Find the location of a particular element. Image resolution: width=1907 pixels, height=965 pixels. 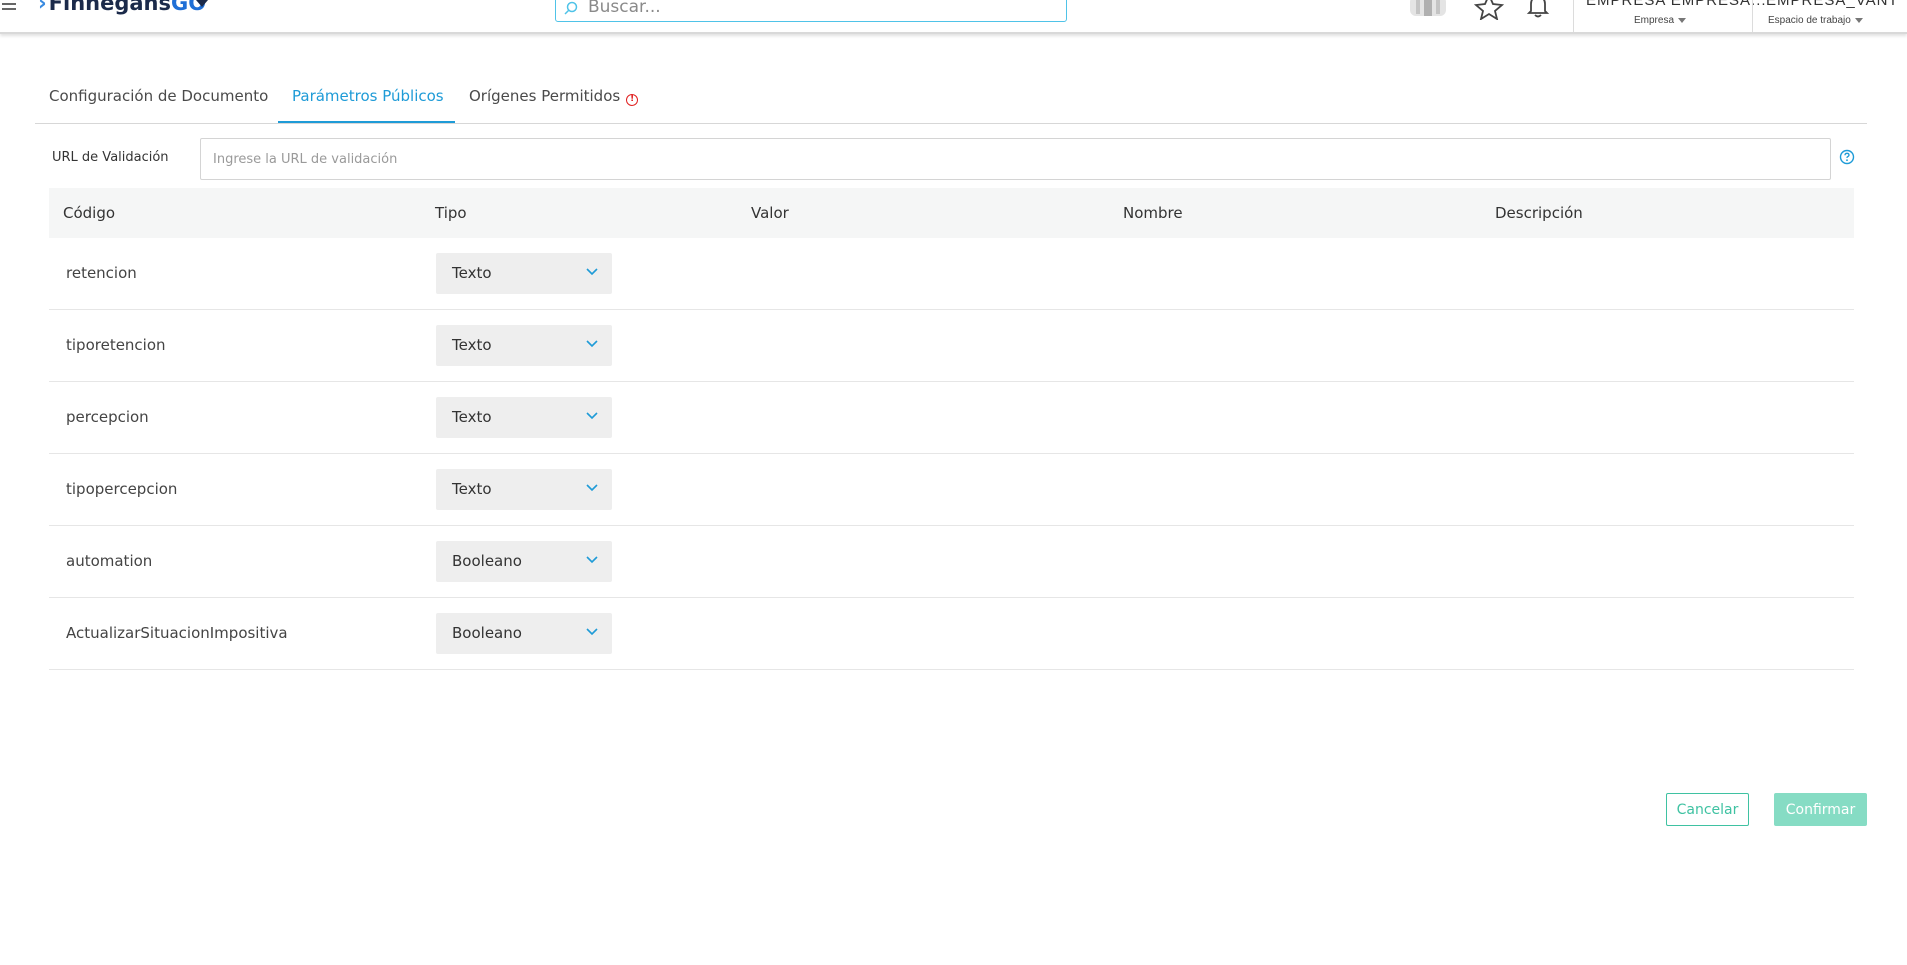

hamburger-menu-icon is located at coordinates (9, 5).